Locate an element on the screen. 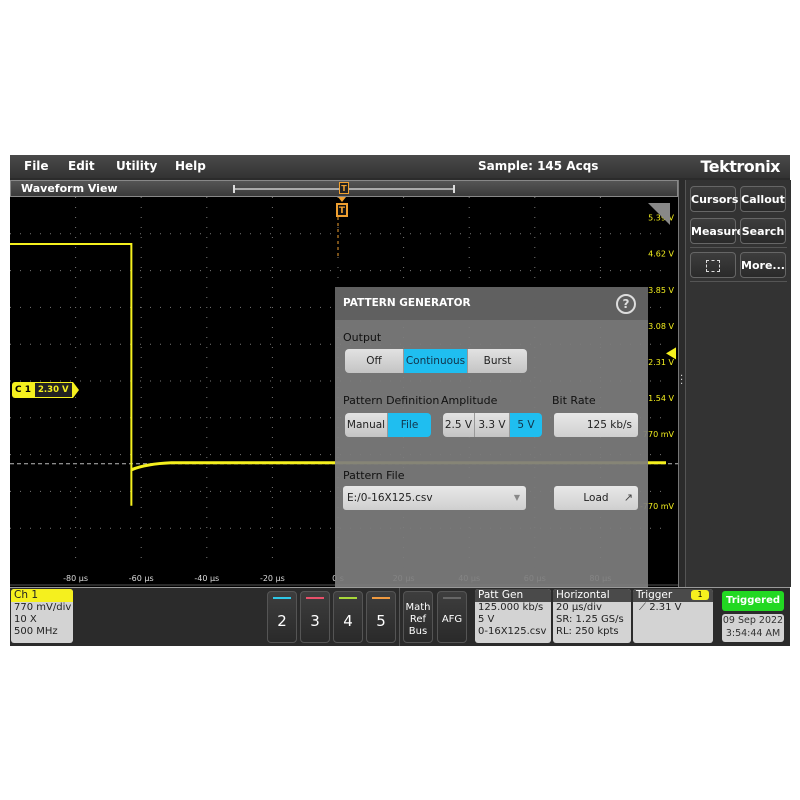 The width and height of the screenshot is (800, 800). volt-scale-label: 1.54 V is located at coordinates (661, 398).